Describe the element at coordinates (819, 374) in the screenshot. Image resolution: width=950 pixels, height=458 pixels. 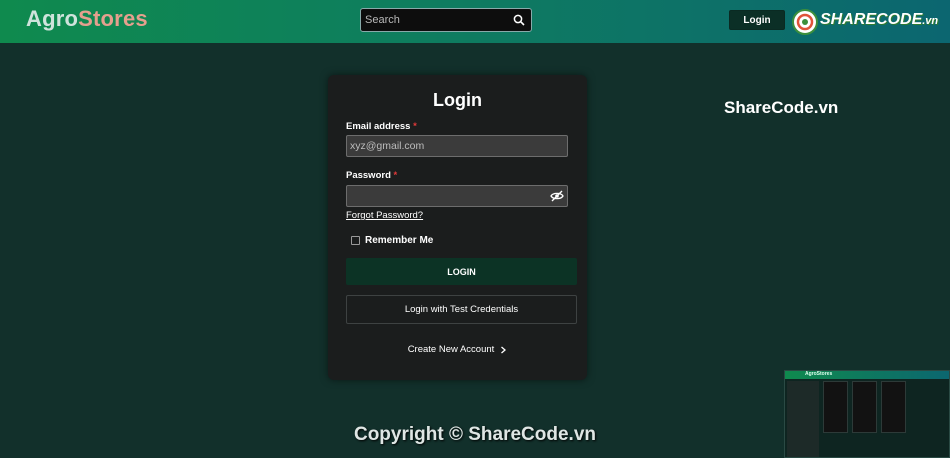
I see `thumbnail-logo: AgroStores` at that location.